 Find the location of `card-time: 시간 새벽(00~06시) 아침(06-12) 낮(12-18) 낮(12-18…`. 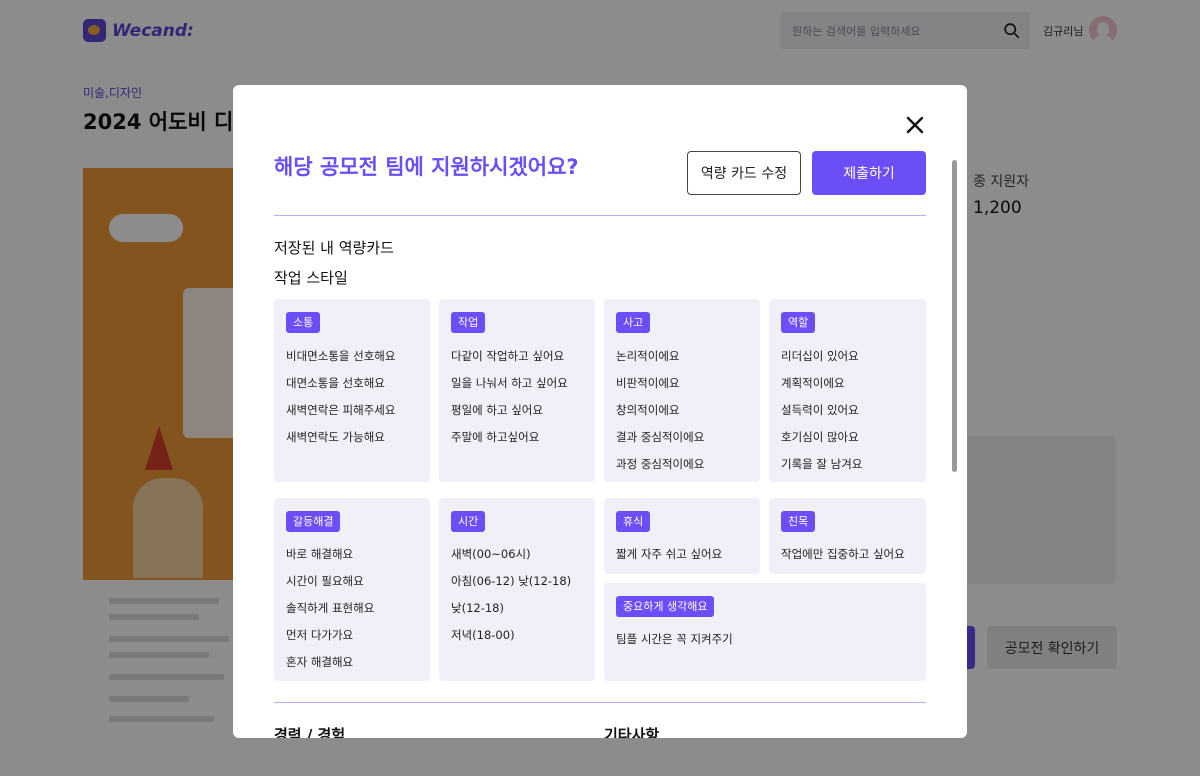

card-time: 시간 새벽(00~06시) 아침(06-12) 낮(12-18) 낮(12-18… is located at coordinates (517, 589).